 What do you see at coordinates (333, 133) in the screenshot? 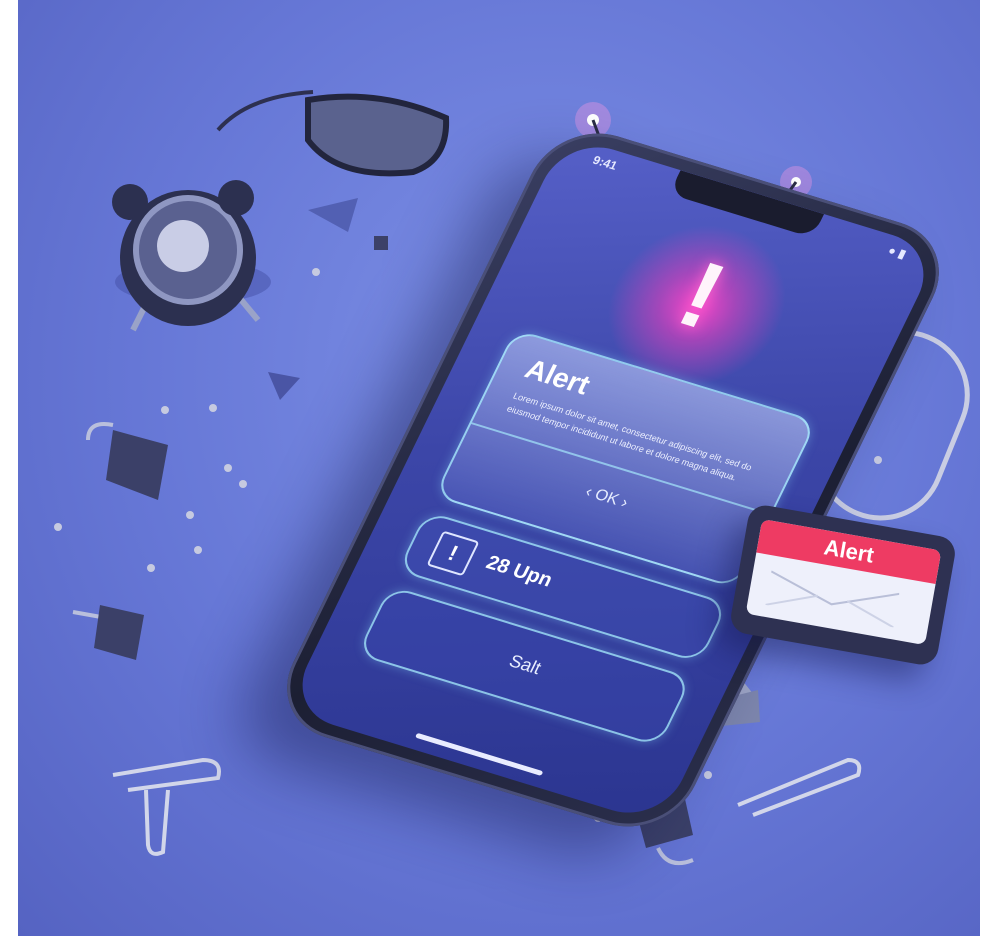
I see `eyeglasses-icon` at bounding box center [333, 133].